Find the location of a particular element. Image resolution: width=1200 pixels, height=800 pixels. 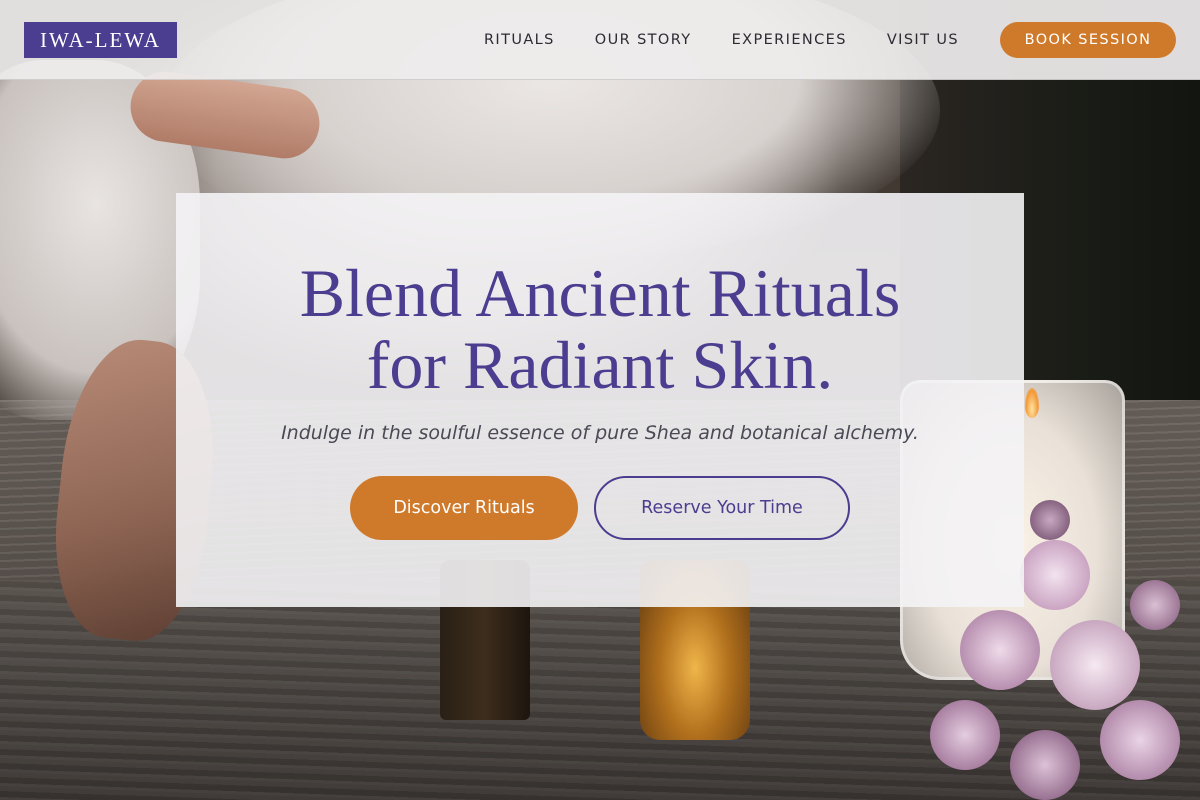

nav-link-visit-us: VISIT US is located at coordinates (923, 40).